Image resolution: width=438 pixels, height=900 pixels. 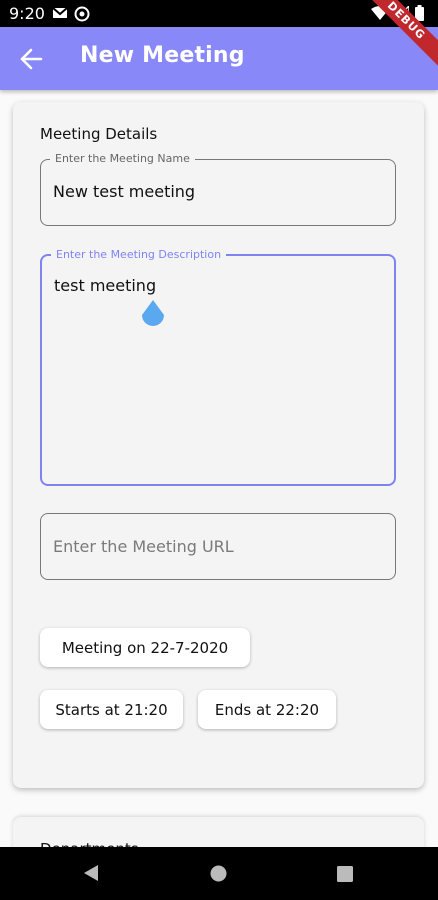 What do you see at coordinates (105, 285) in the screenshot?
I see `meeting-description-value: test meeting` at bounding box center [105, 285].